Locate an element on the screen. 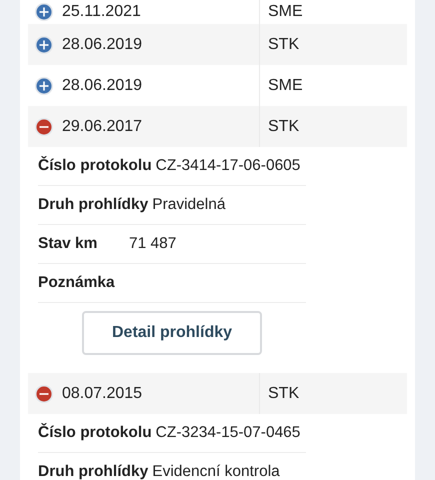 This screenshot has width=435, height=480. inspection-row: 08.07.2015 STK is located at coordinates (217, 393).